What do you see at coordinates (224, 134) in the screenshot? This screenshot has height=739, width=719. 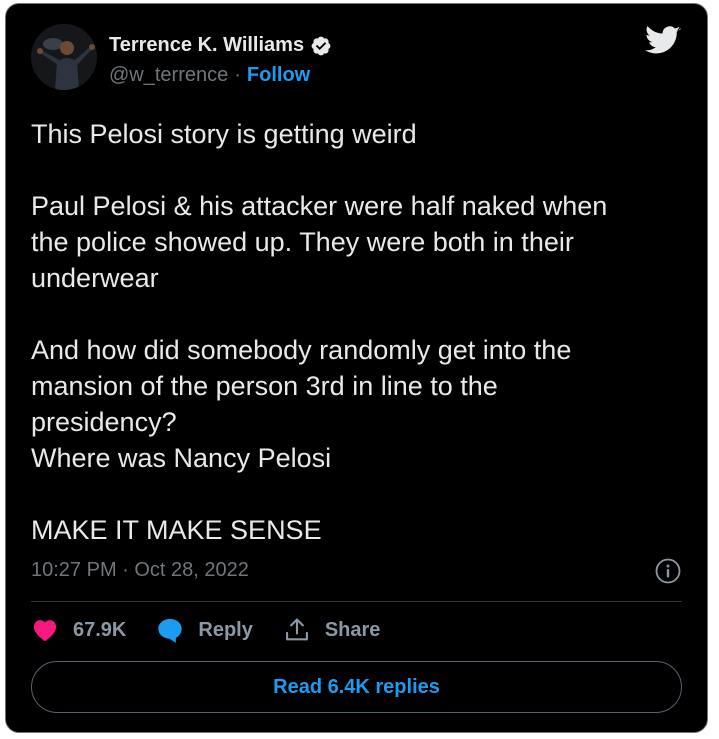 I see `tweet-line: This Pelosi story is getting weird` at bounding box center [224, 134].